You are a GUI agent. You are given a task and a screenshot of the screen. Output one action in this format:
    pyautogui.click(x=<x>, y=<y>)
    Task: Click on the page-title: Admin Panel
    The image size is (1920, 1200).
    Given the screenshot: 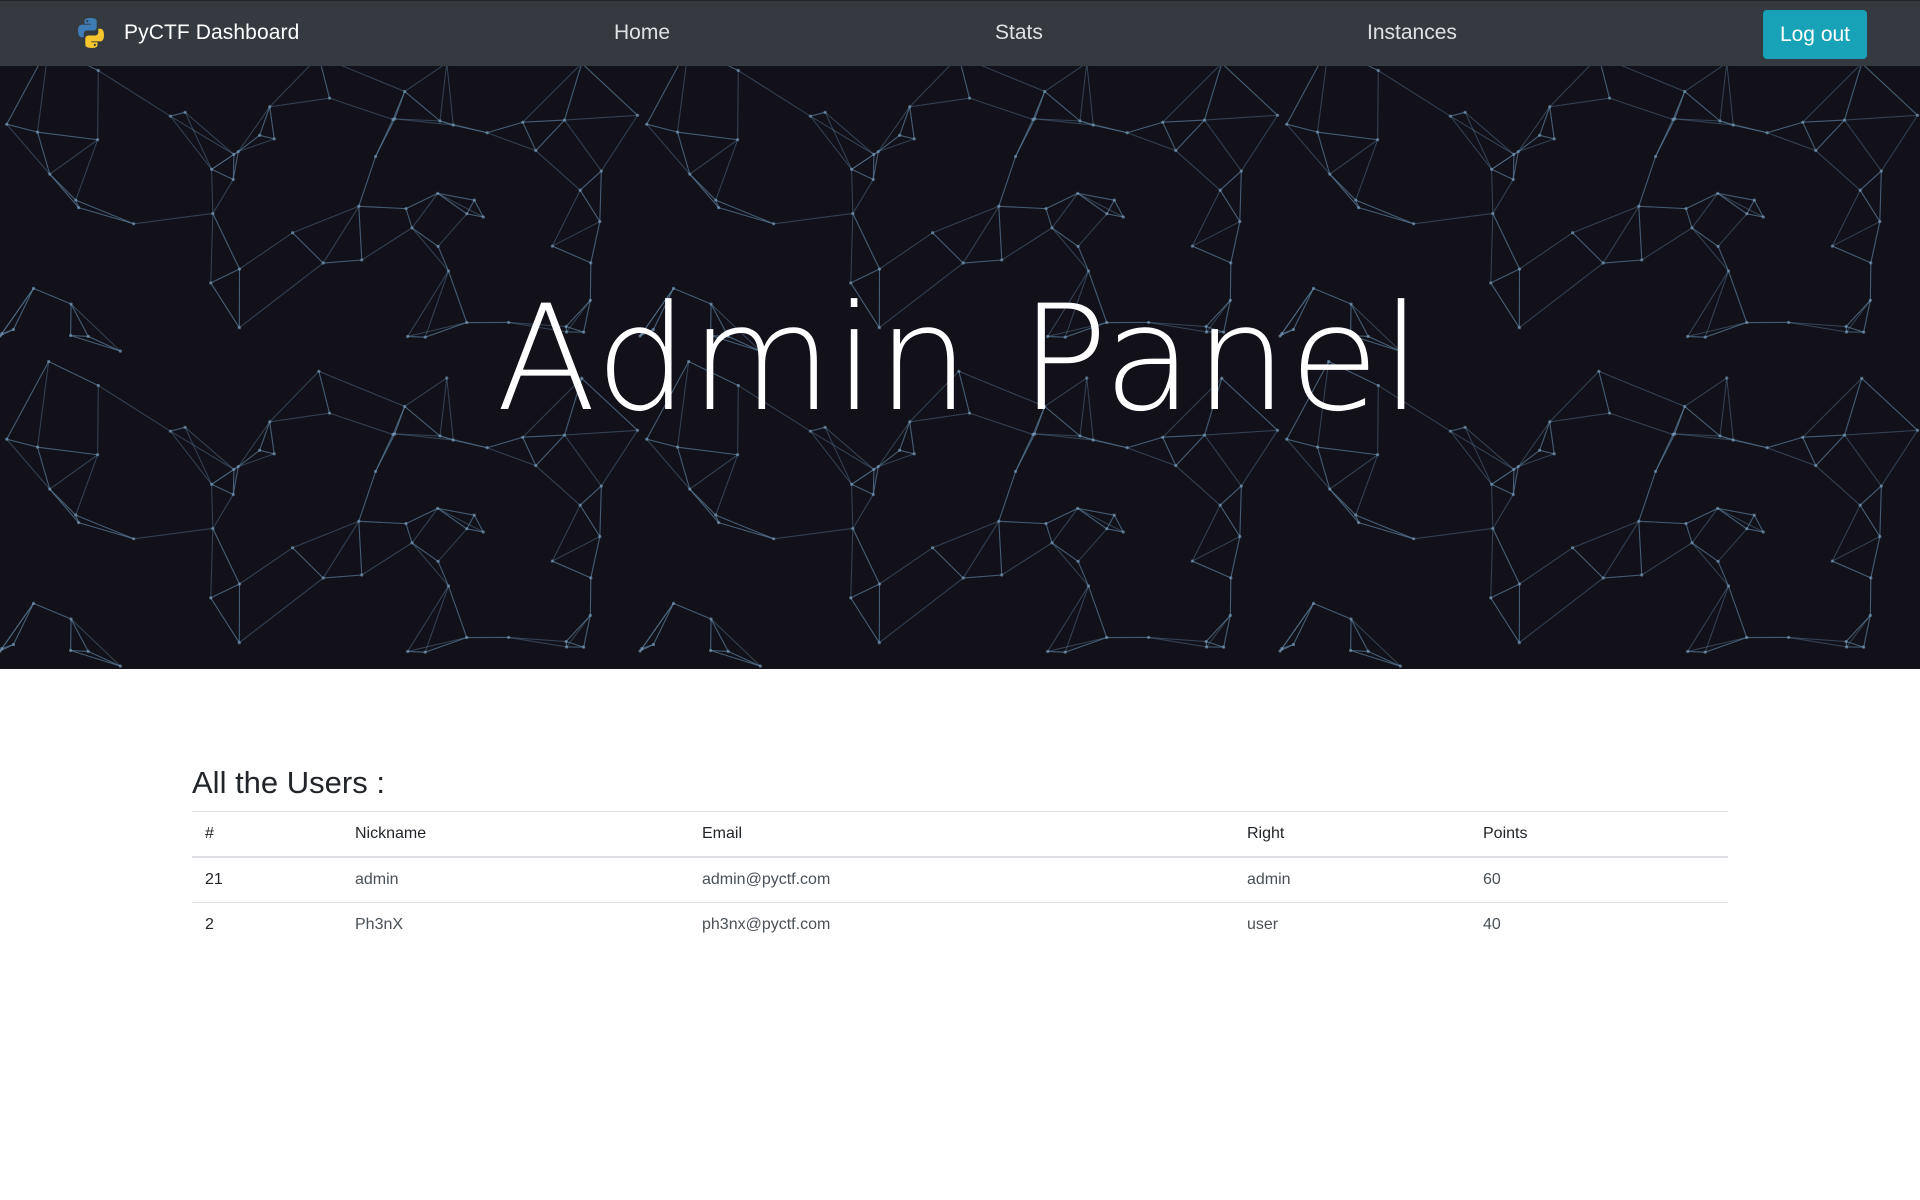 What is the action you would take?
    pyautogui.click(x=960, y=359)
    